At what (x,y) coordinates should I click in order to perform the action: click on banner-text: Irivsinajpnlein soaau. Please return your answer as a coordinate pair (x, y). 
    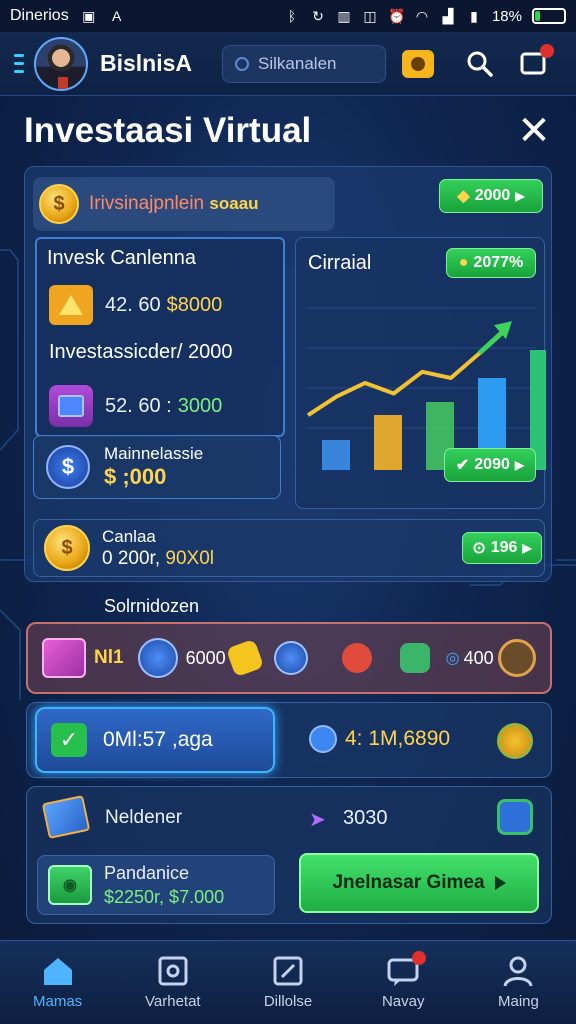
    Looking at the image, I should click on (174, 204).